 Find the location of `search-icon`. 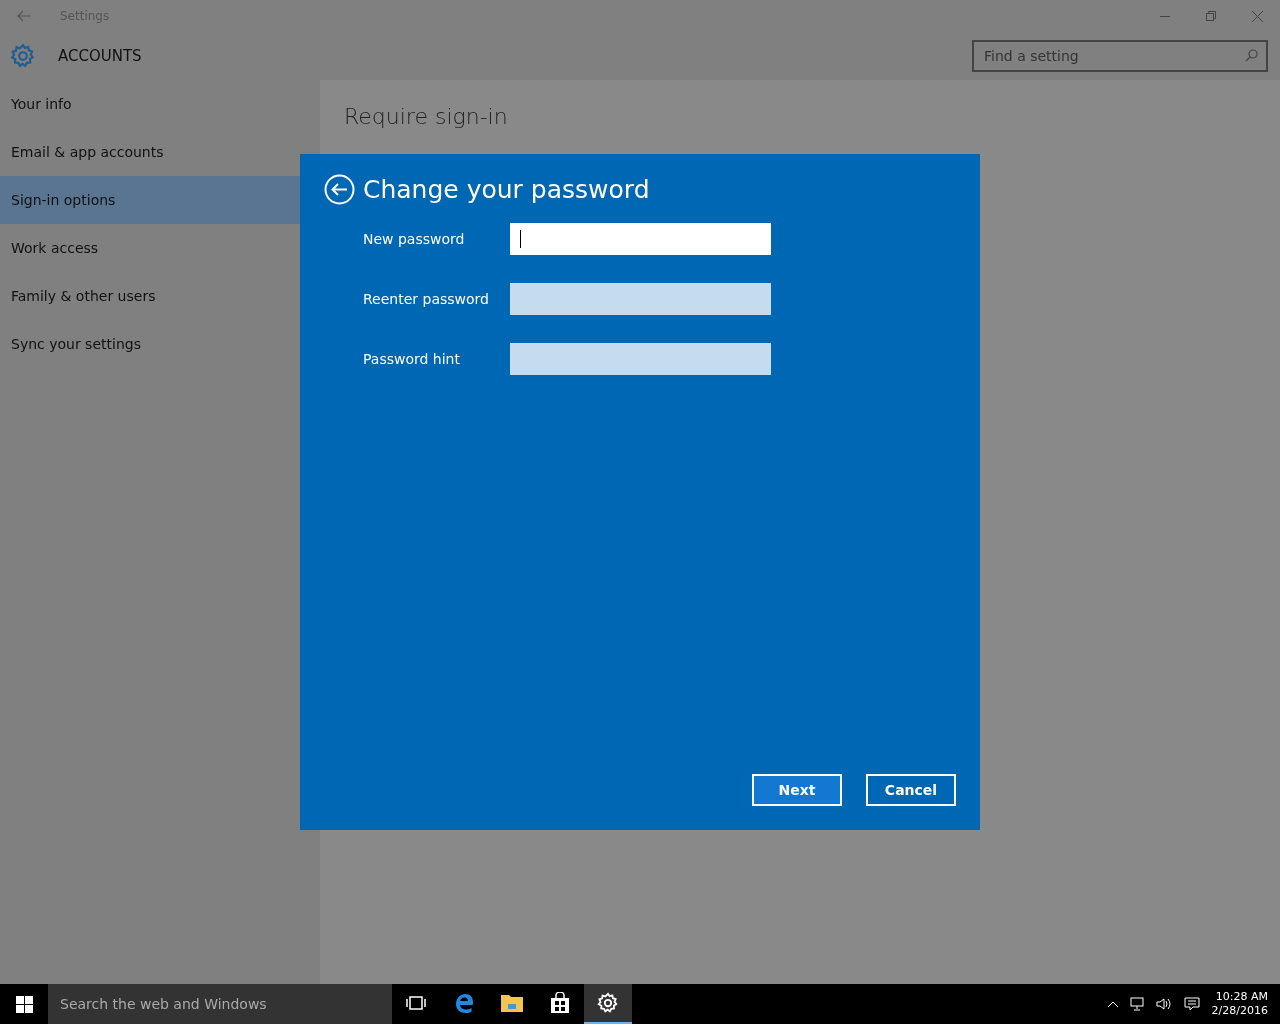

search-icon is located at coordinates (1251, 55).